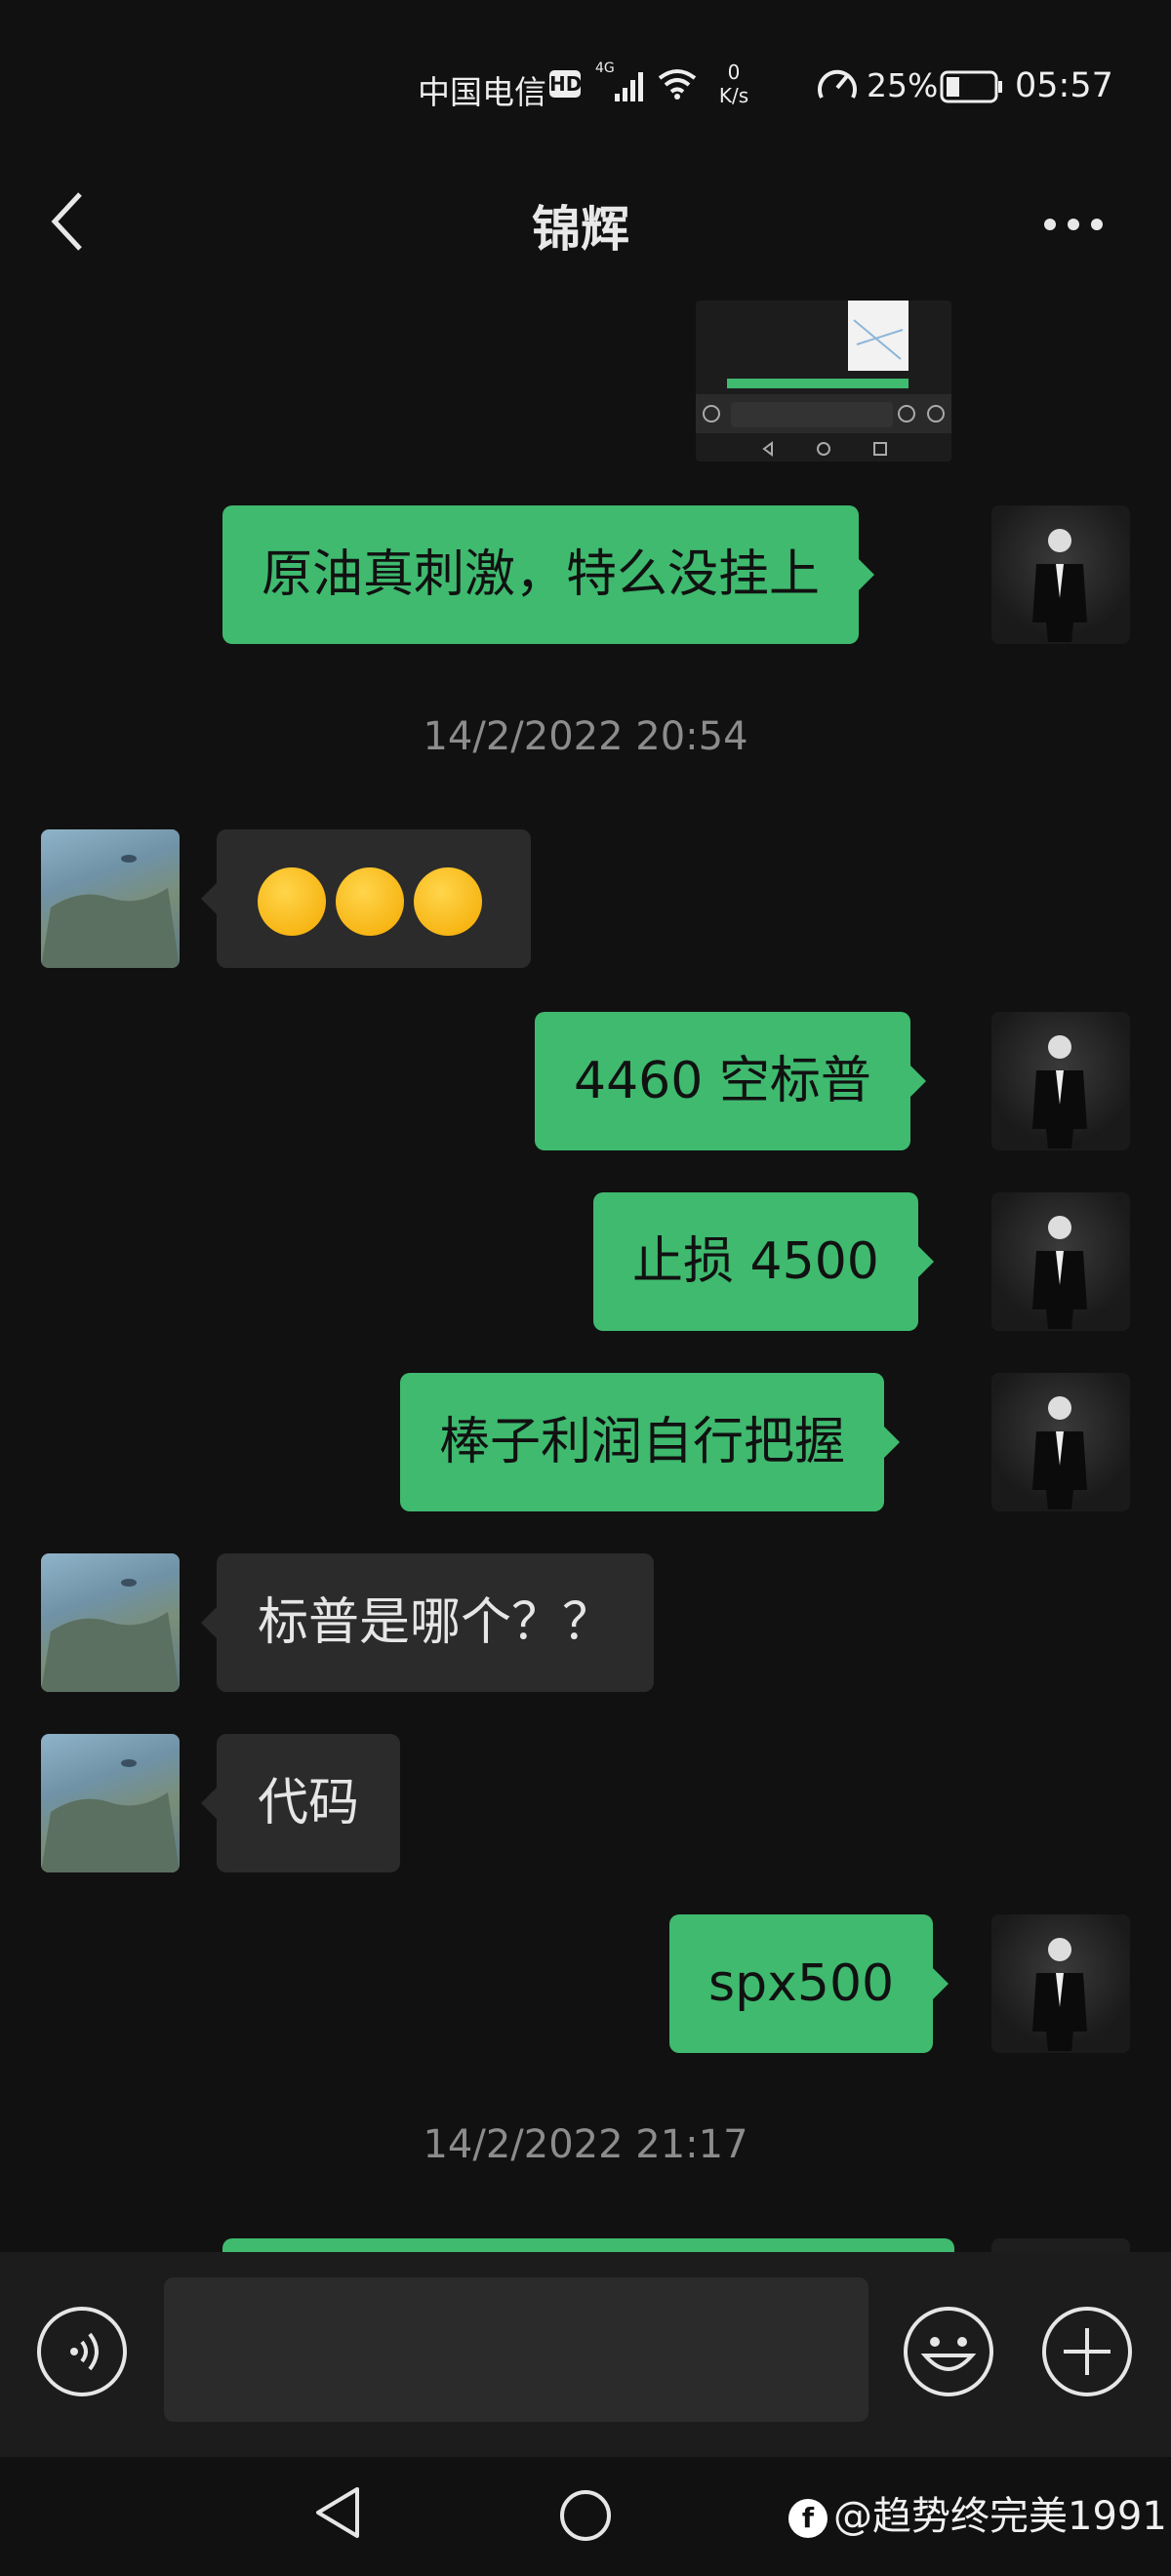 This screenshot has height=2576, width=1171. Describe the element at coordinates (585, 736) in the screenshot. I see `message-timestamp: 14/2/2022 20:54` at that location.